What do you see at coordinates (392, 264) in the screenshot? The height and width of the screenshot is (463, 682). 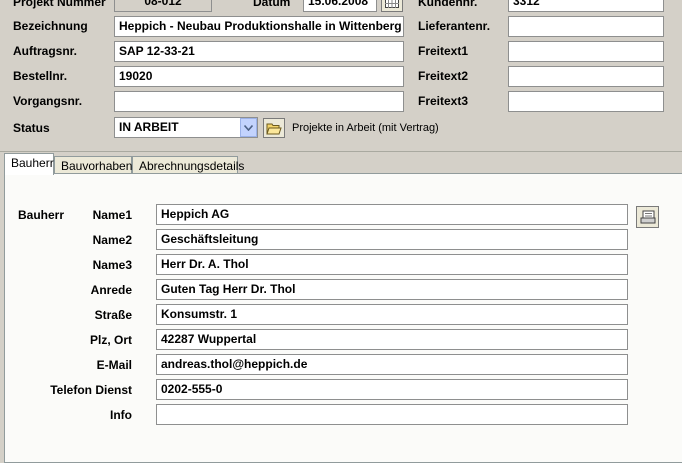 I see `name3-field: Herr Dr. A. Thol` at bounding box center [392, 264].